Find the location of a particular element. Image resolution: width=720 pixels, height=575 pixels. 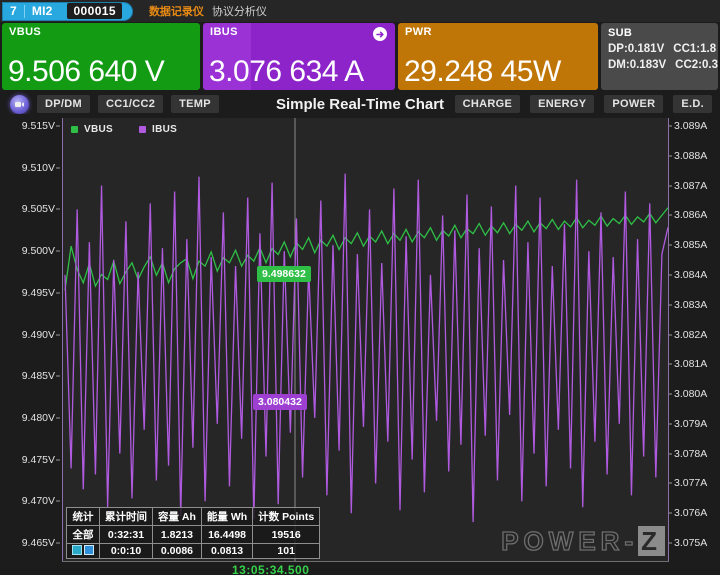

legend-item-ibus: IBUS is located at coordinates (158, 129).